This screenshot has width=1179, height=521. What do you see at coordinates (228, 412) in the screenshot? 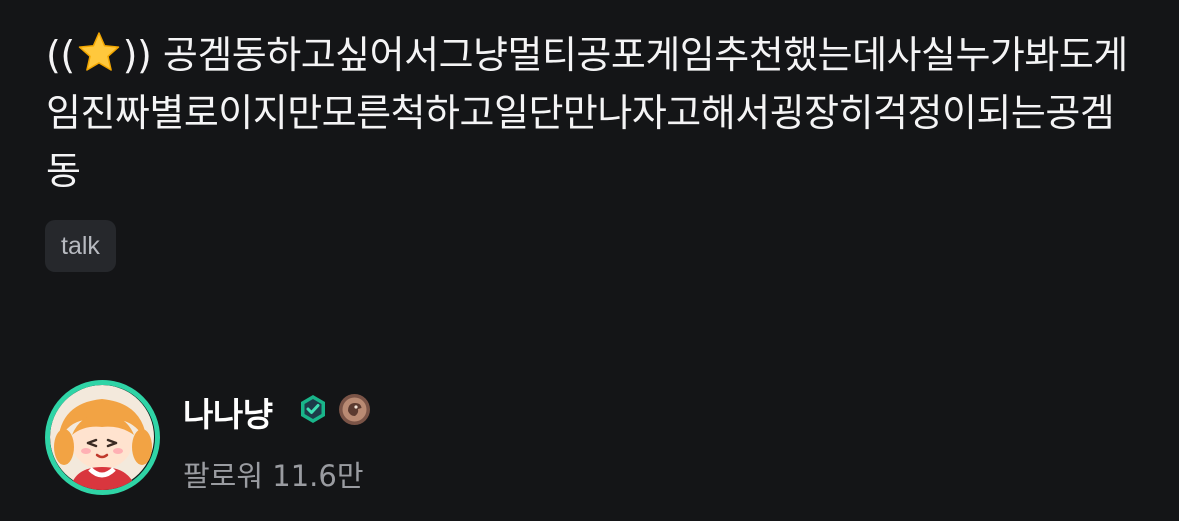
I see `author-name: 나나냥` at bounding box center [228, 412].